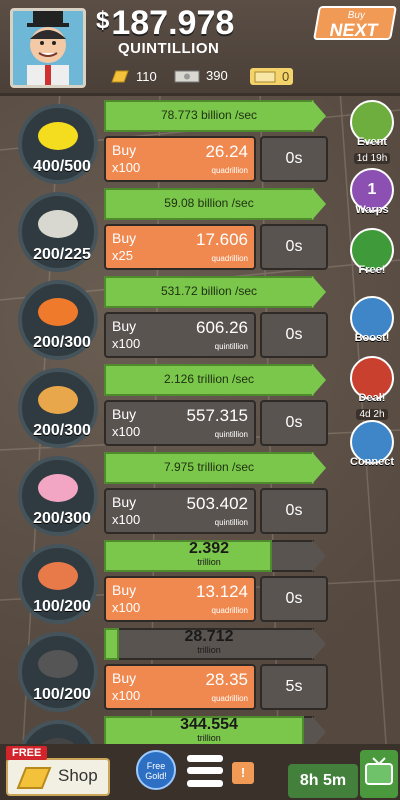 The height and width of the screenshot is (800, 400). What do you see at coordinates (372, 320) in the screenshot?
I see `boost-button: Boost!` at bounding box center [372, 320].